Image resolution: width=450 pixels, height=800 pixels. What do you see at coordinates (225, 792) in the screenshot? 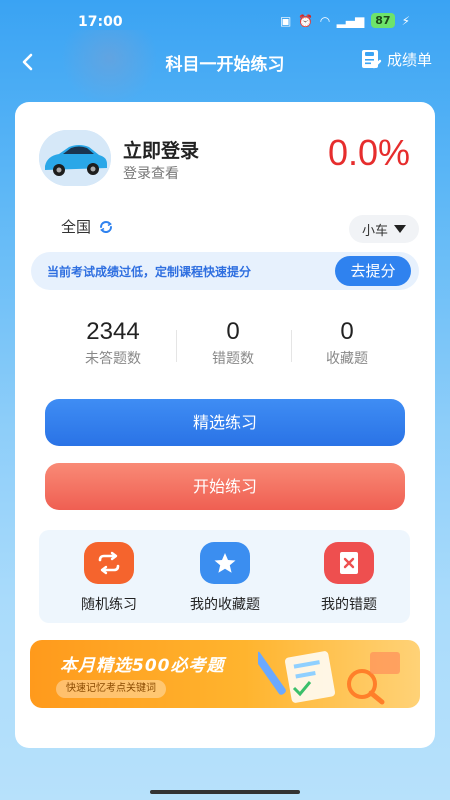
I see `home-indicator` at bounding box center [225, 792].